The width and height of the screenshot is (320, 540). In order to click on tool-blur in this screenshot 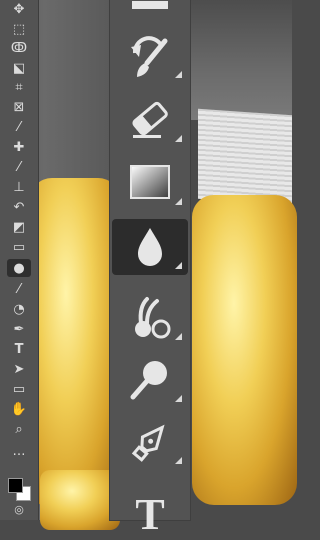, I will do `click(150, 247)`.